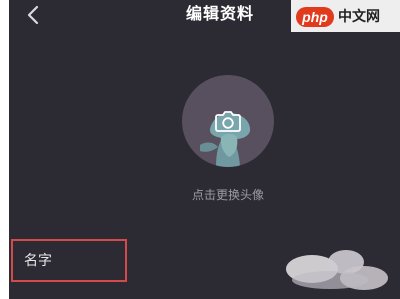 The height and width of the screenshot is (299, 400). I want to click on watermark-text: 中文网, so click(359, 17).